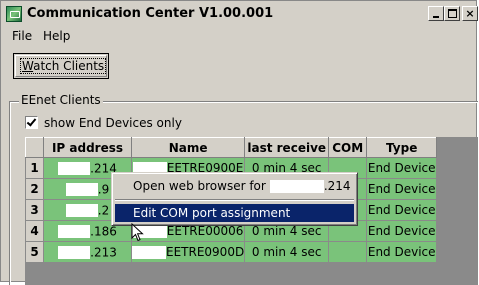 The image size is (479, 285). What do you see at coordinates (287, 252) in the screenshot?
I see `last-receive-cell: 0 min 4 sec` at bounding box center [287, 252].